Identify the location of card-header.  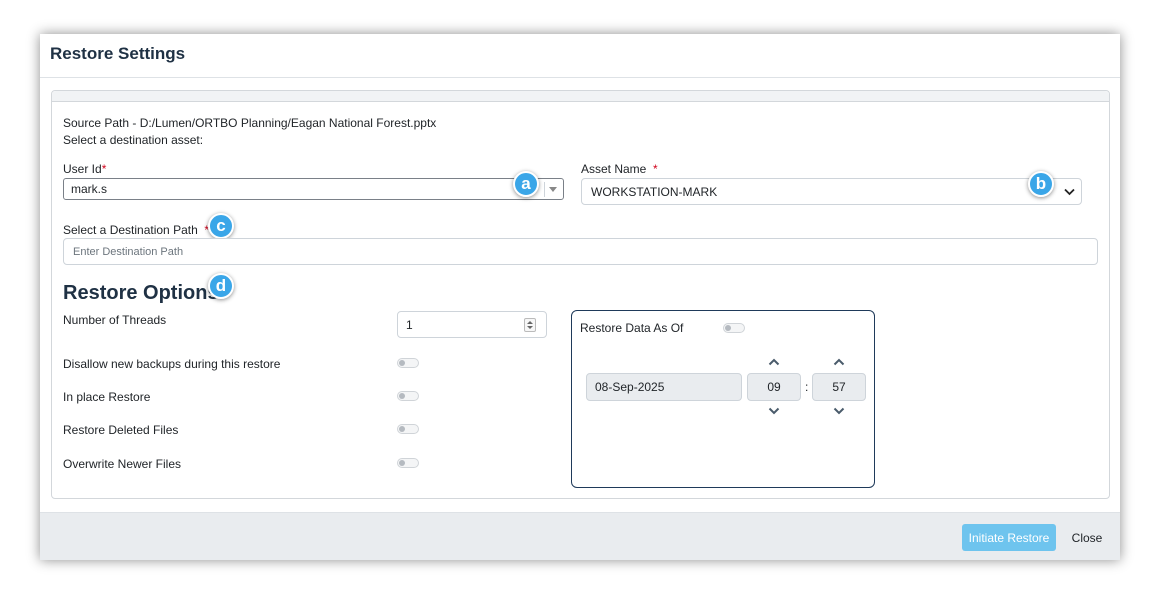
(580, 96).